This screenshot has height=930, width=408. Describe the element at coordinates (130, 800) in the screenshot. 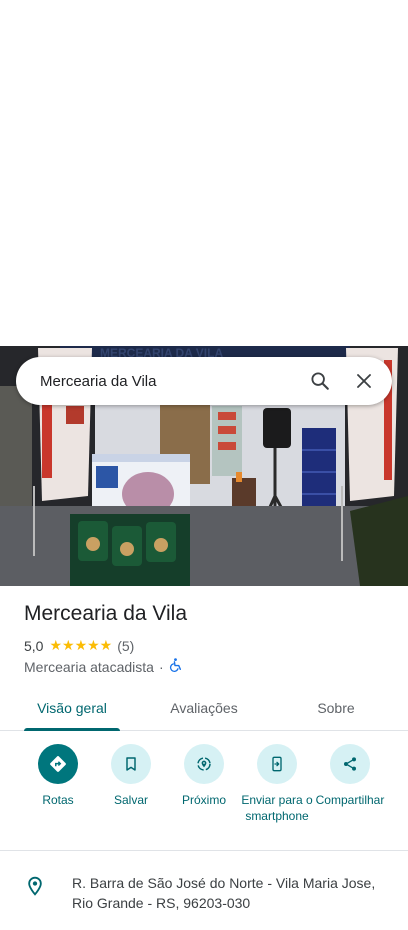

I see `action-label: Salvar` at that location.